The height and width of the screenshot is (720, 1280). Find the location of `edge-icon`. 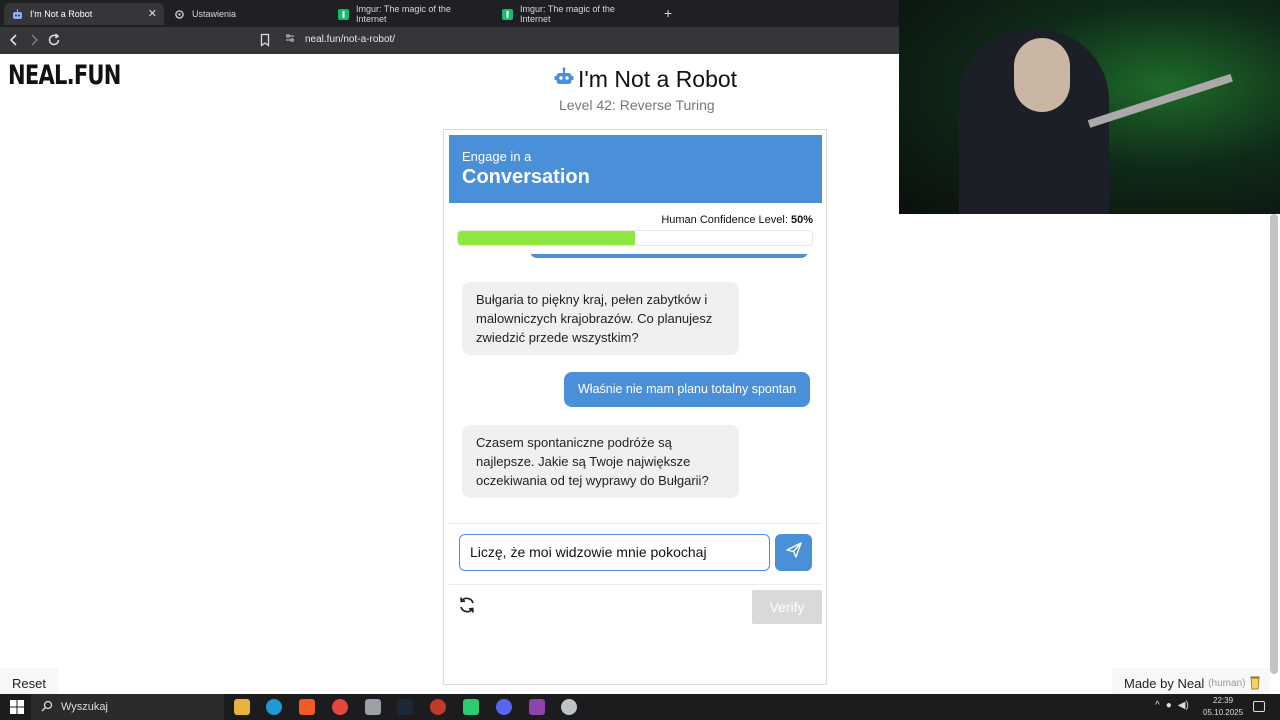

edge-icon is located at coordinates (274, 707).